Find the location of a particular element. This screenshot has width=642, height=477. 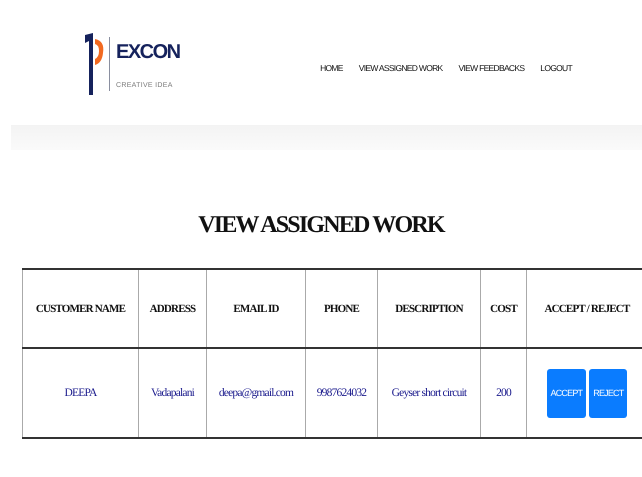

column-header: DESCRIPTION is located at coordinates (429, 308).